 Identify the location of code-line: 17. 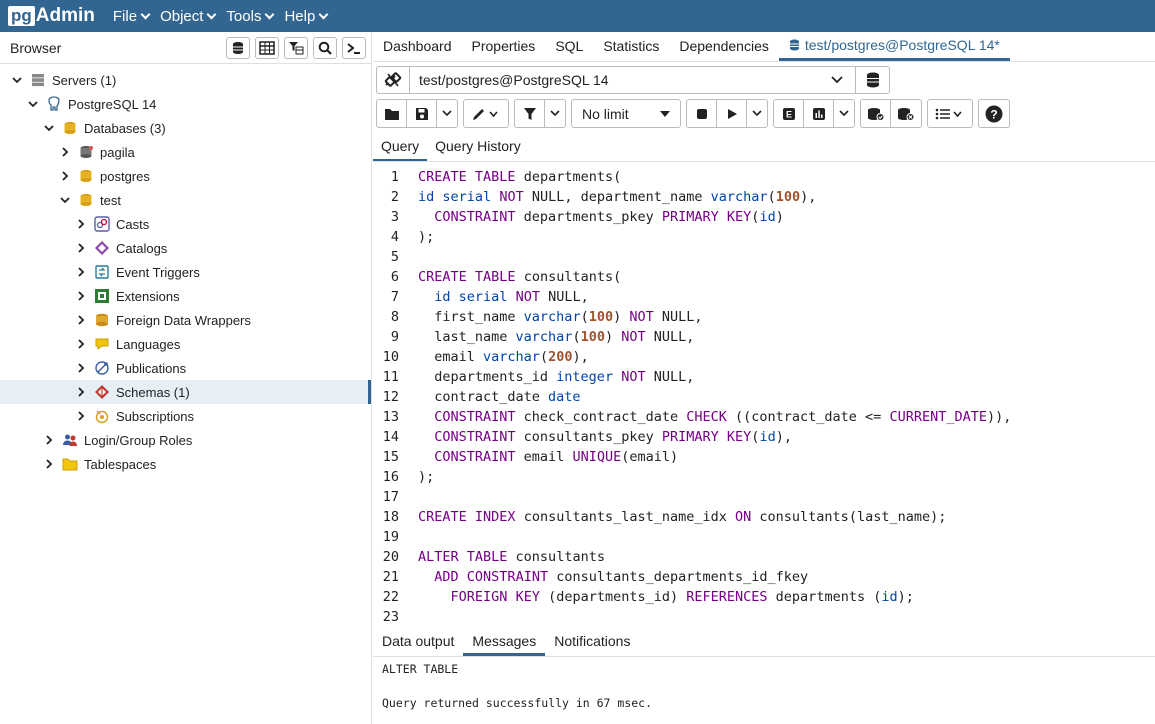
(764, 497).